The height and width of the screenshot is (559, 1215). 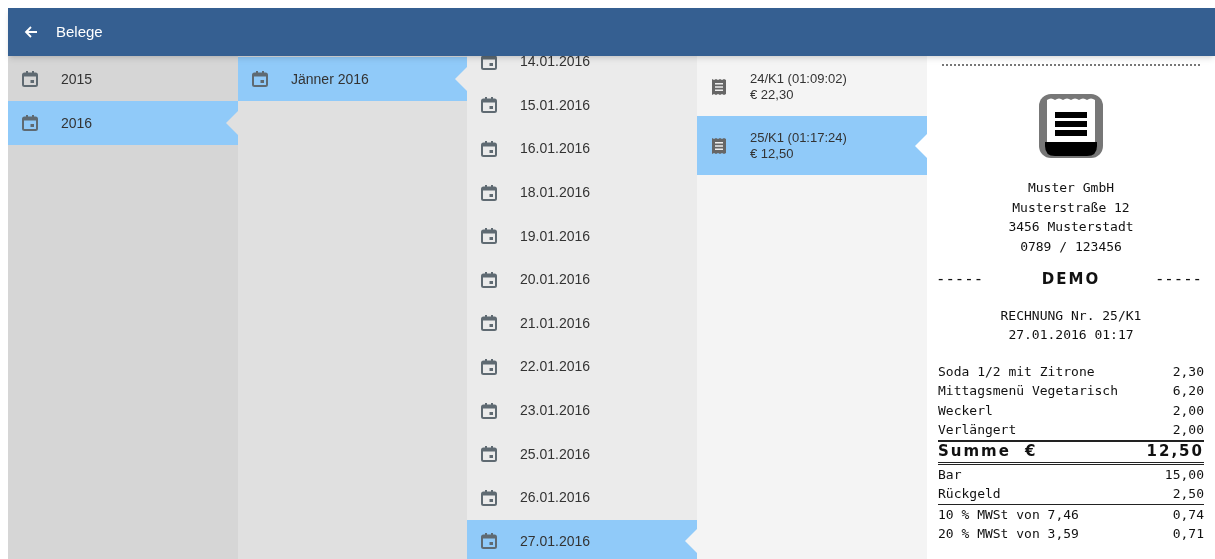 I want to click on item-name: Weckerl, so click(x=965, y=410).